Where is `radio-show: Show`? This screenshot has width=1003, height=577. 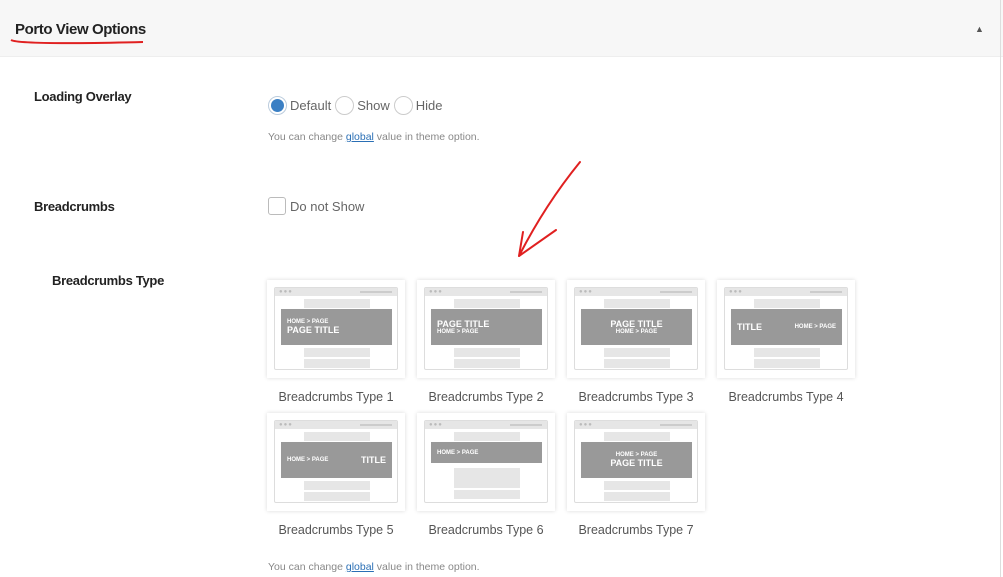
radio-show: Show is located at coordinates (362, 105).